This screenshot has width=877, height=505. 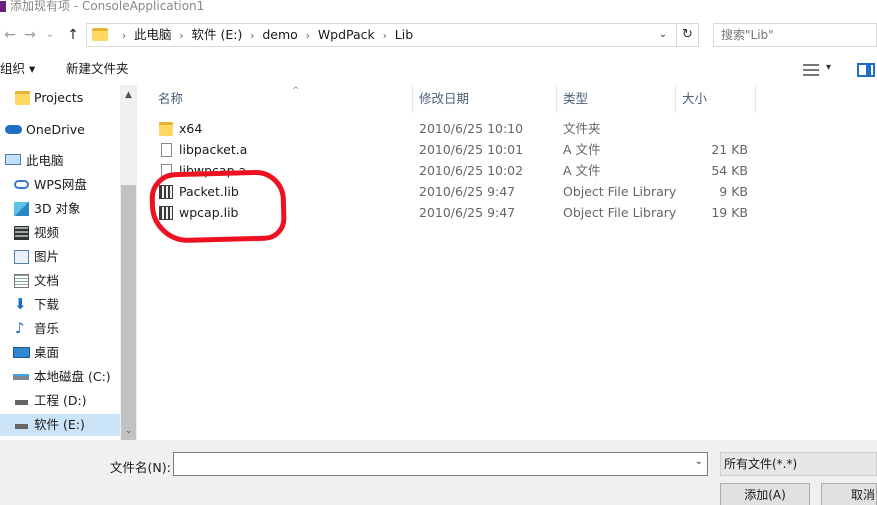 What do you see at coordinates (45, 160) in the screenshot?
I see `sidebar-item-label: 此电脑` at bounding box center [45, 160].